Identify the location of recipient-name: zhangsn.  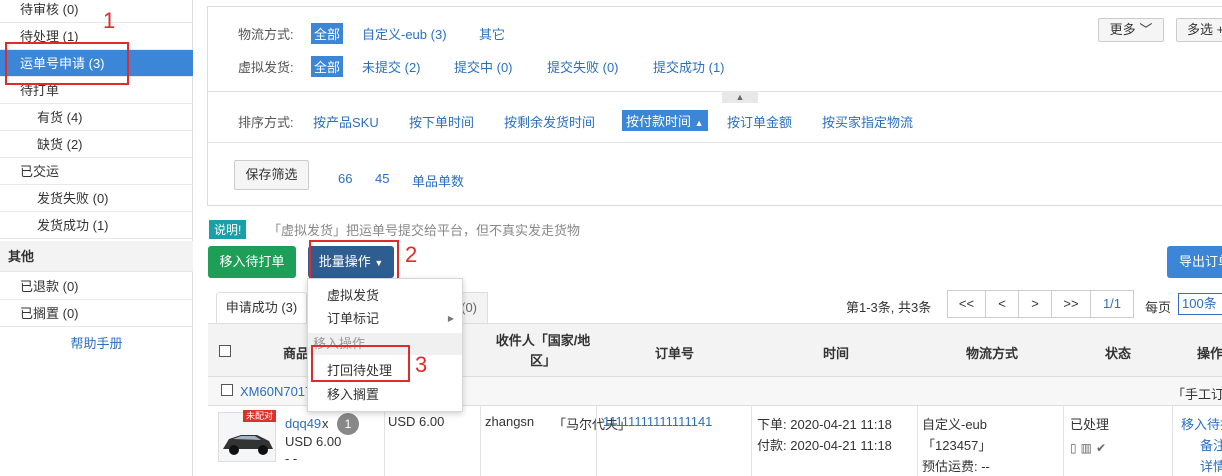
(510, 421).